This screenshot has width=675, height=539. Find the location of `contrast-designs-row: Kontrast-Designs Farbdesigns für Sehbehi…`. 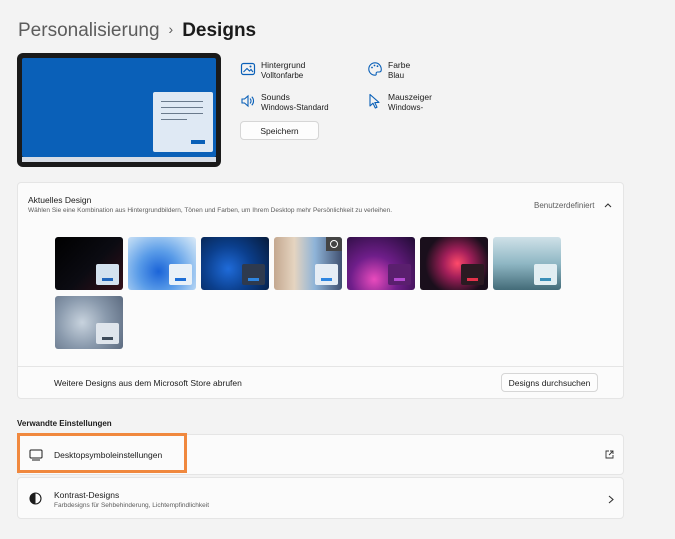

contrast-designs-row: Kontrast-Designs Farbdesigns für Sehbehi… is located at coordinates (320, 498).